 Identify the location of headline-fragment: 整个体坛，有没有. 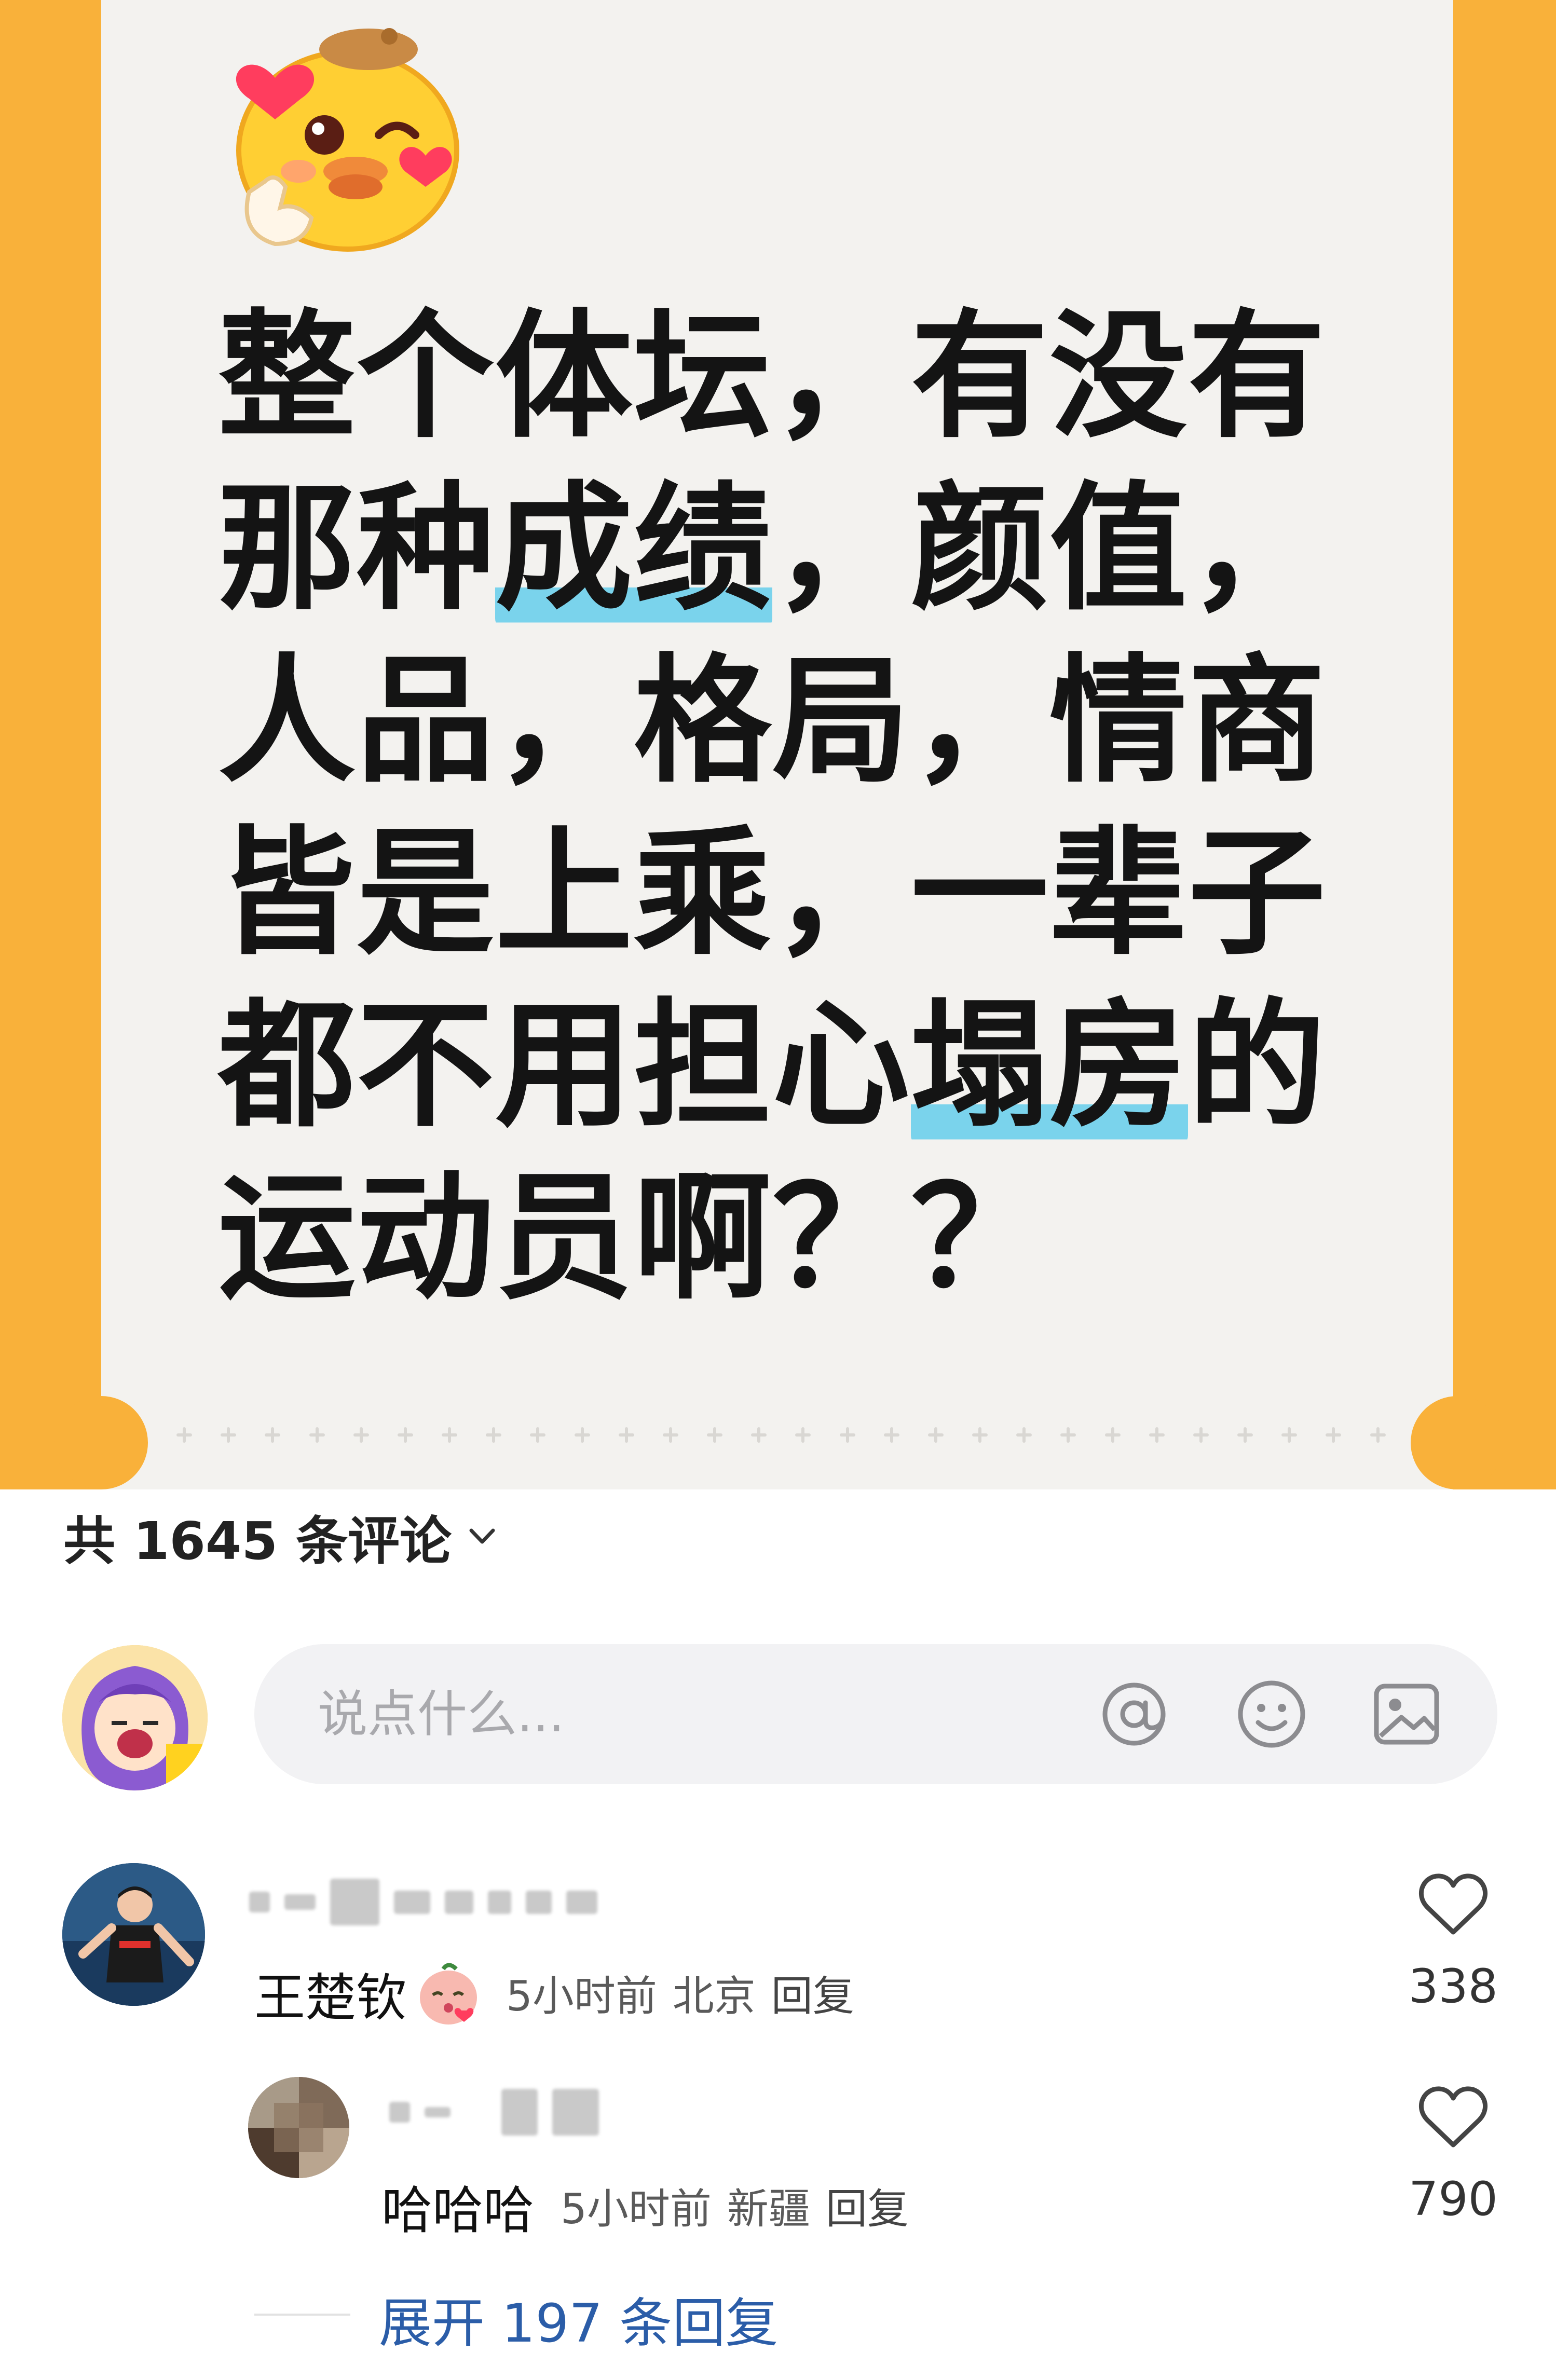
(772, 377).